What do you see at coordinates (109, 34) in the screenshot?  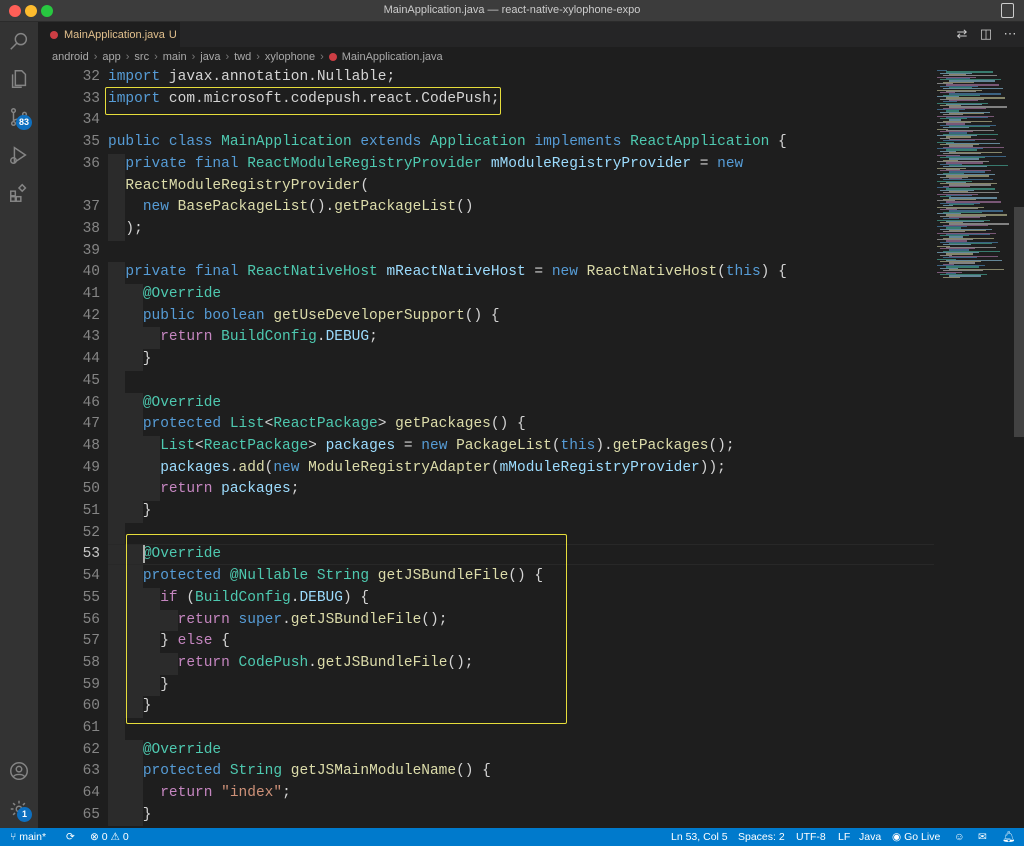 I see `tab-main-application: MainApplication.java U` at bounding box center [109, 34].